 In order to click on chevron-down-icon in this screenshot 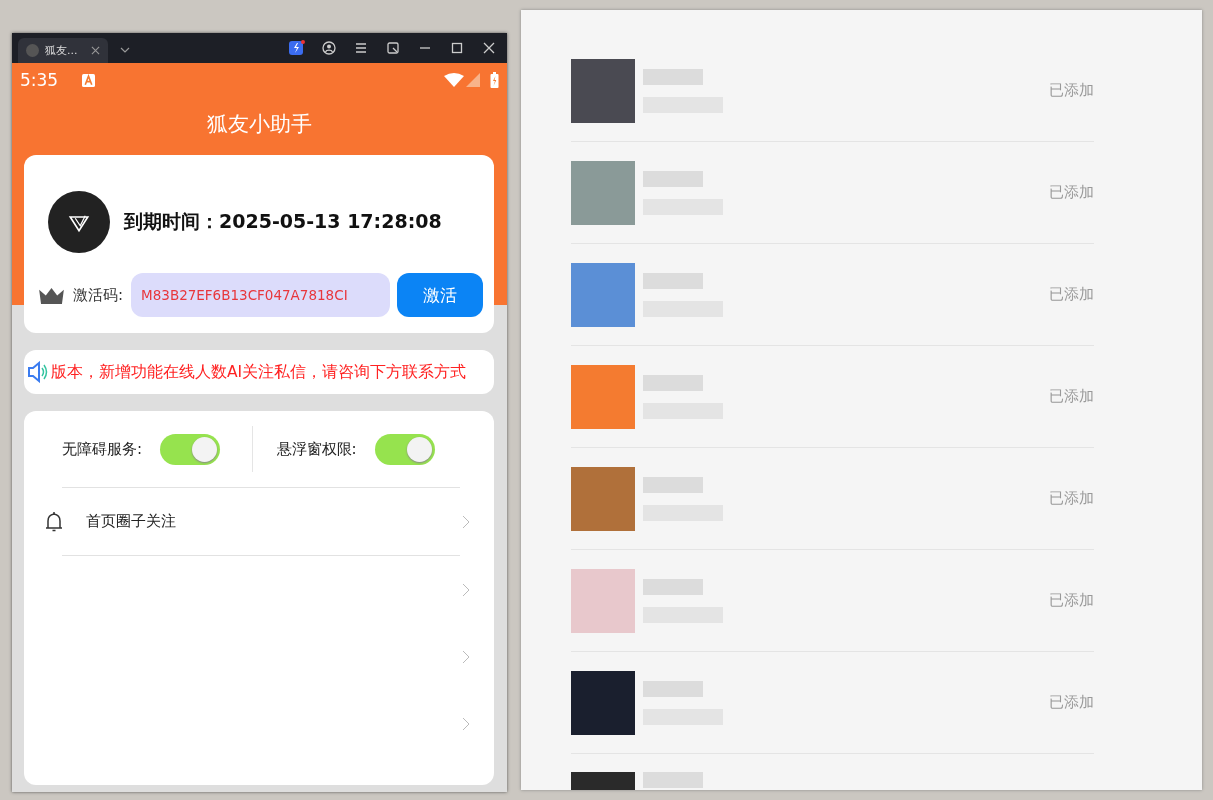, I will do `click(125, 50)`.